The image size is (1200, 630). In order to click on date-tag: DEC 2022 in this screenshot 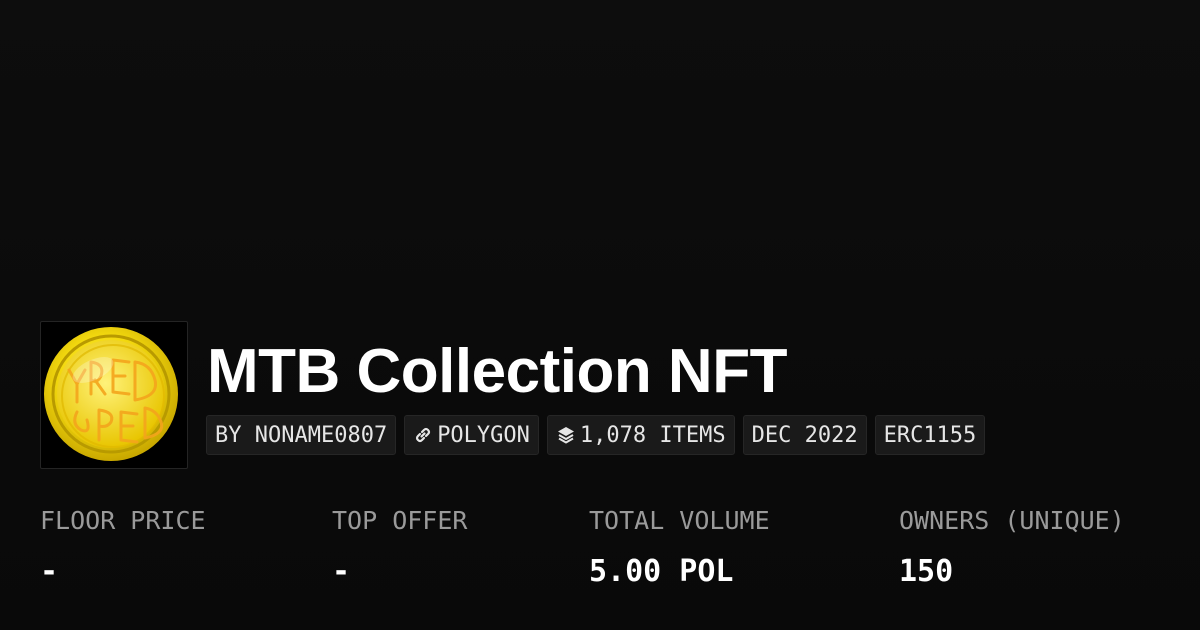, I will do `click(804, 435)`.